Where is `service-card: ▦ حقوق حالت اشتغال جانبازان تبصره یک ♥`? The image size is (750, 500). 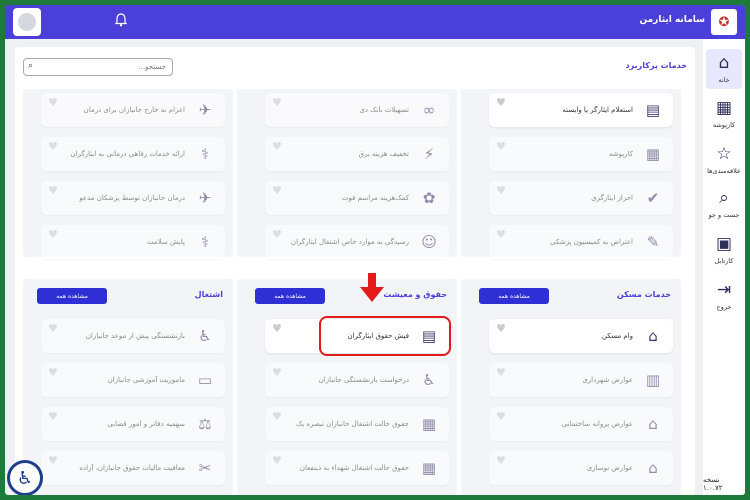
service-card: ▦ حقوق حالت اشتغال جانبازان تبصره یک ♥ is located at coordinates (357, 424).